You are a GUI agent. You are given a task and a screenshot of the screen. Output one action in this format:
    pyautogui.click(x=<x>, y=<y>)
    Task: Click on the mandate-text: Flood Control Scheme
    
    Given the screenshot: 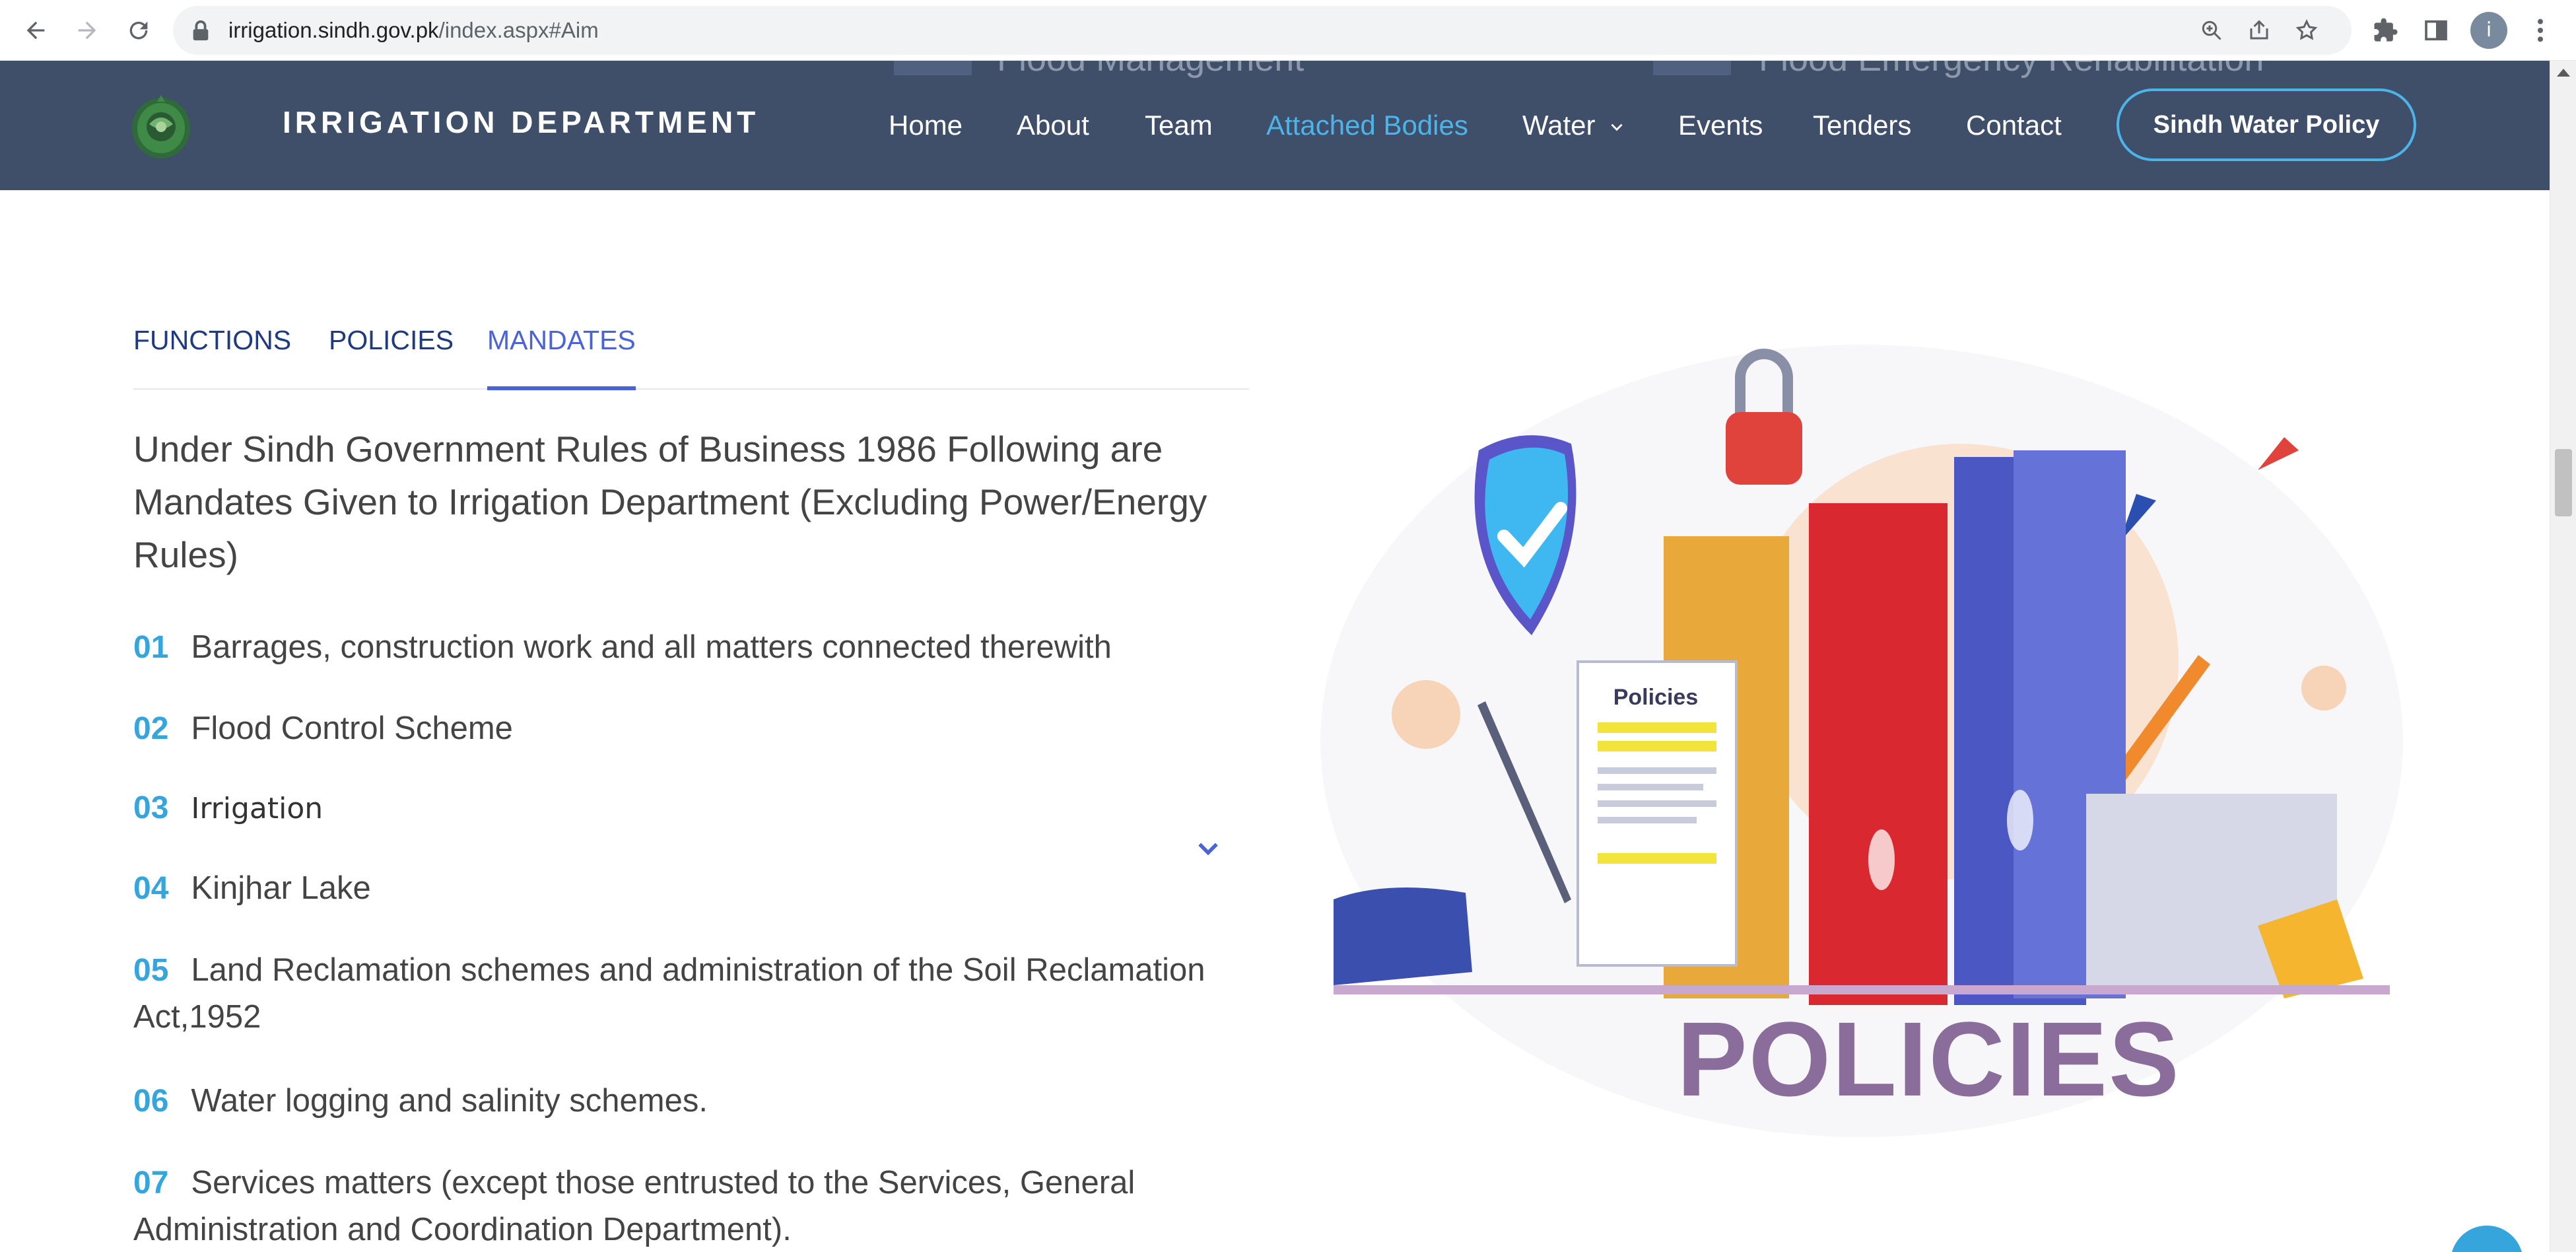 What is the action you would take?
    pyautogui.click(x=352, y=728)
    